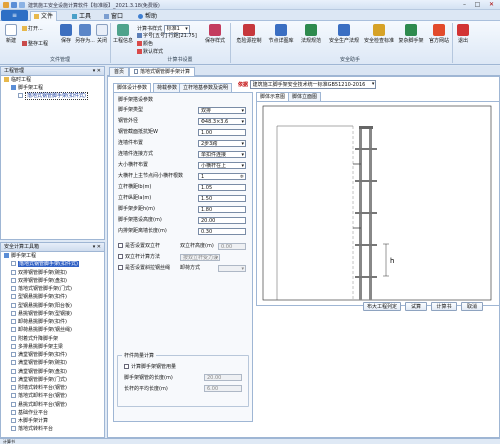 This screenshot has height=444, width=500. I want to click on field-input: 1.05, so click(222, 187).